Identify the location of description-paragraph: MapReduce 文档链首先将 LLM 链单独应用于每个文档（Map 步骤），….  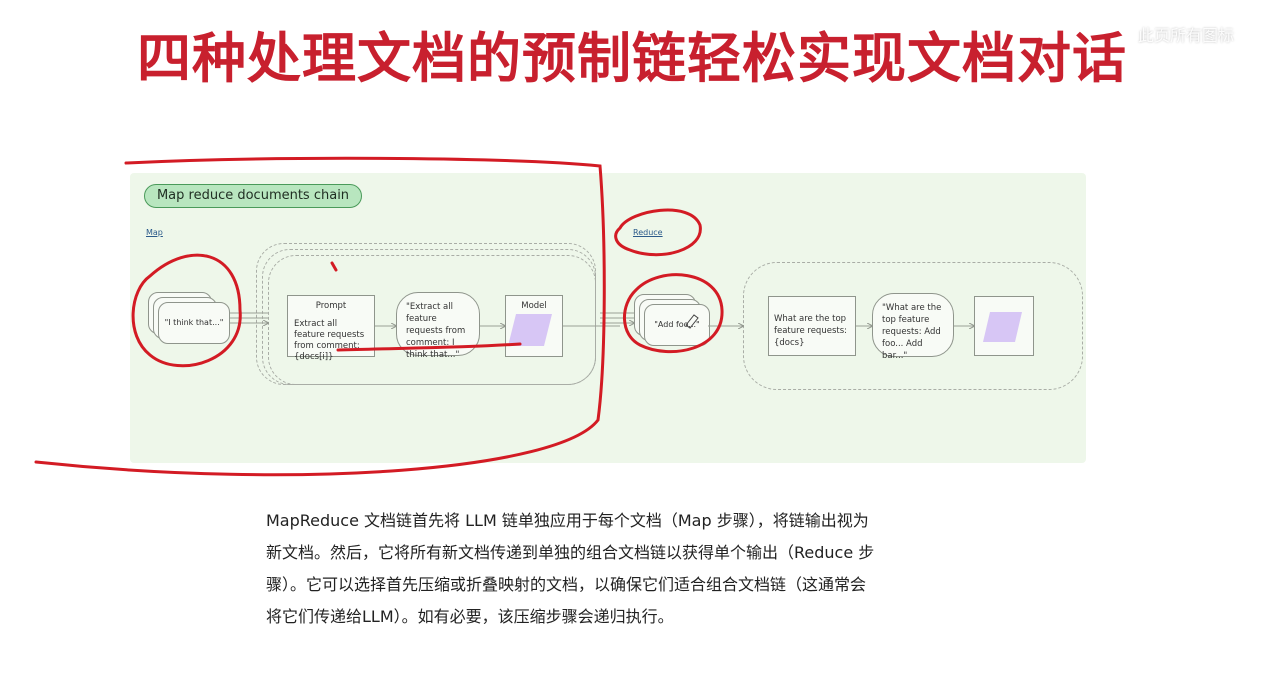
(636, 569).